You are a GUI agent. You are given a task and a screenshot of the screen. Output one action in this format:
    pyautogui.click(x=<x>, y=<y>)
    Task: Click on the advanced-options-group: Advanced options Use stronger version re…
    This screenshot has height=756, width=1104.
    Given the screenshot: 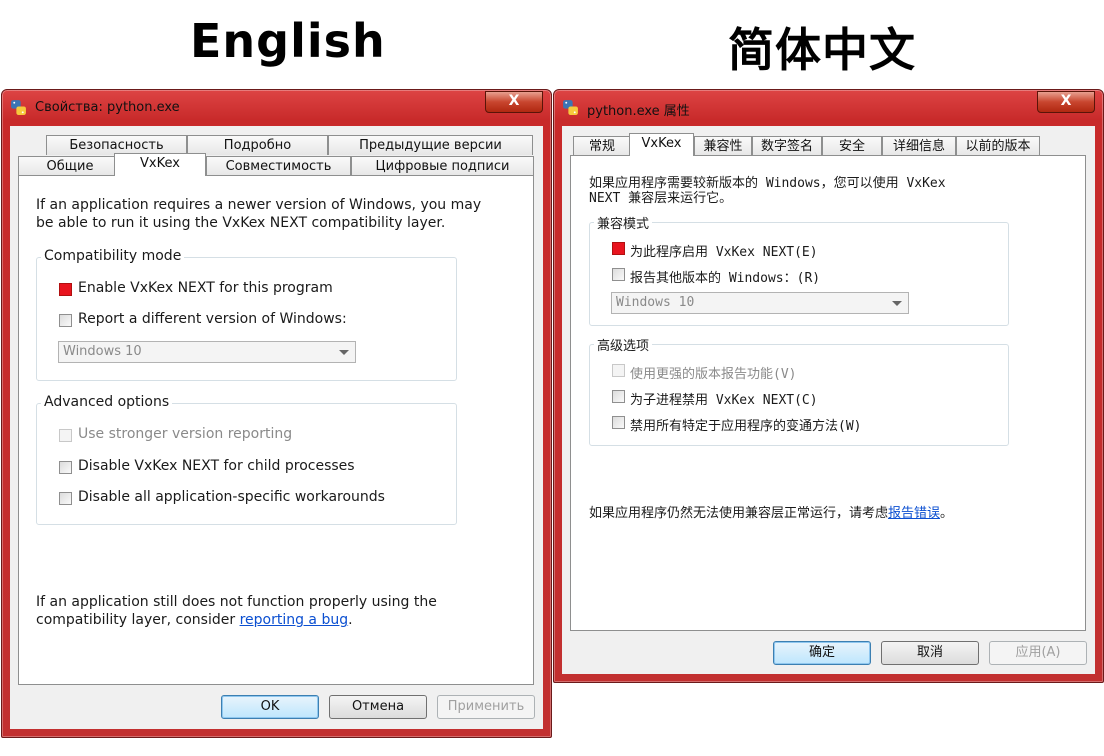 What is the action you would take?
    pyautogui.click(x=246, y=459)
    